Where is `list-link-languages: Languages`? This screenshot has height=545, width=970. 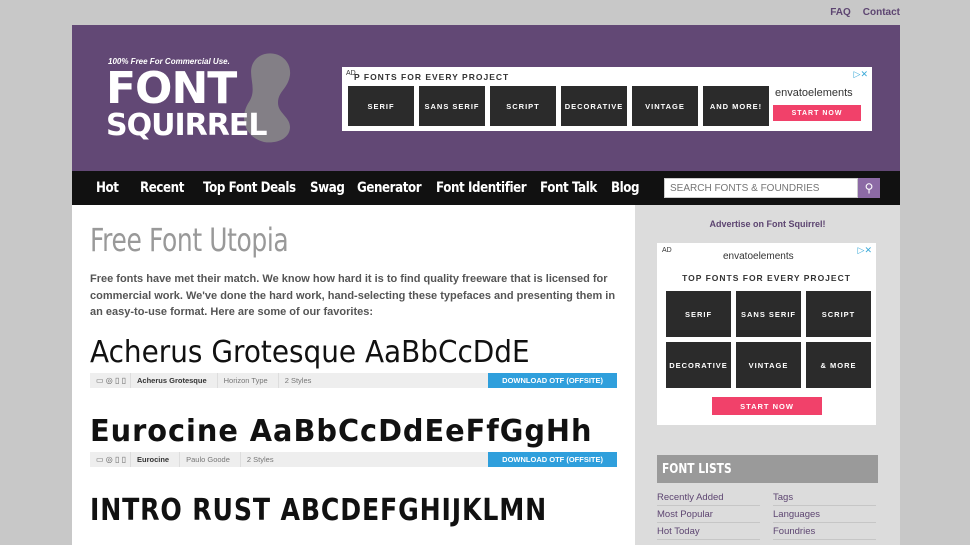
list-link-languages: Languages is located at coordinates (824, 514).